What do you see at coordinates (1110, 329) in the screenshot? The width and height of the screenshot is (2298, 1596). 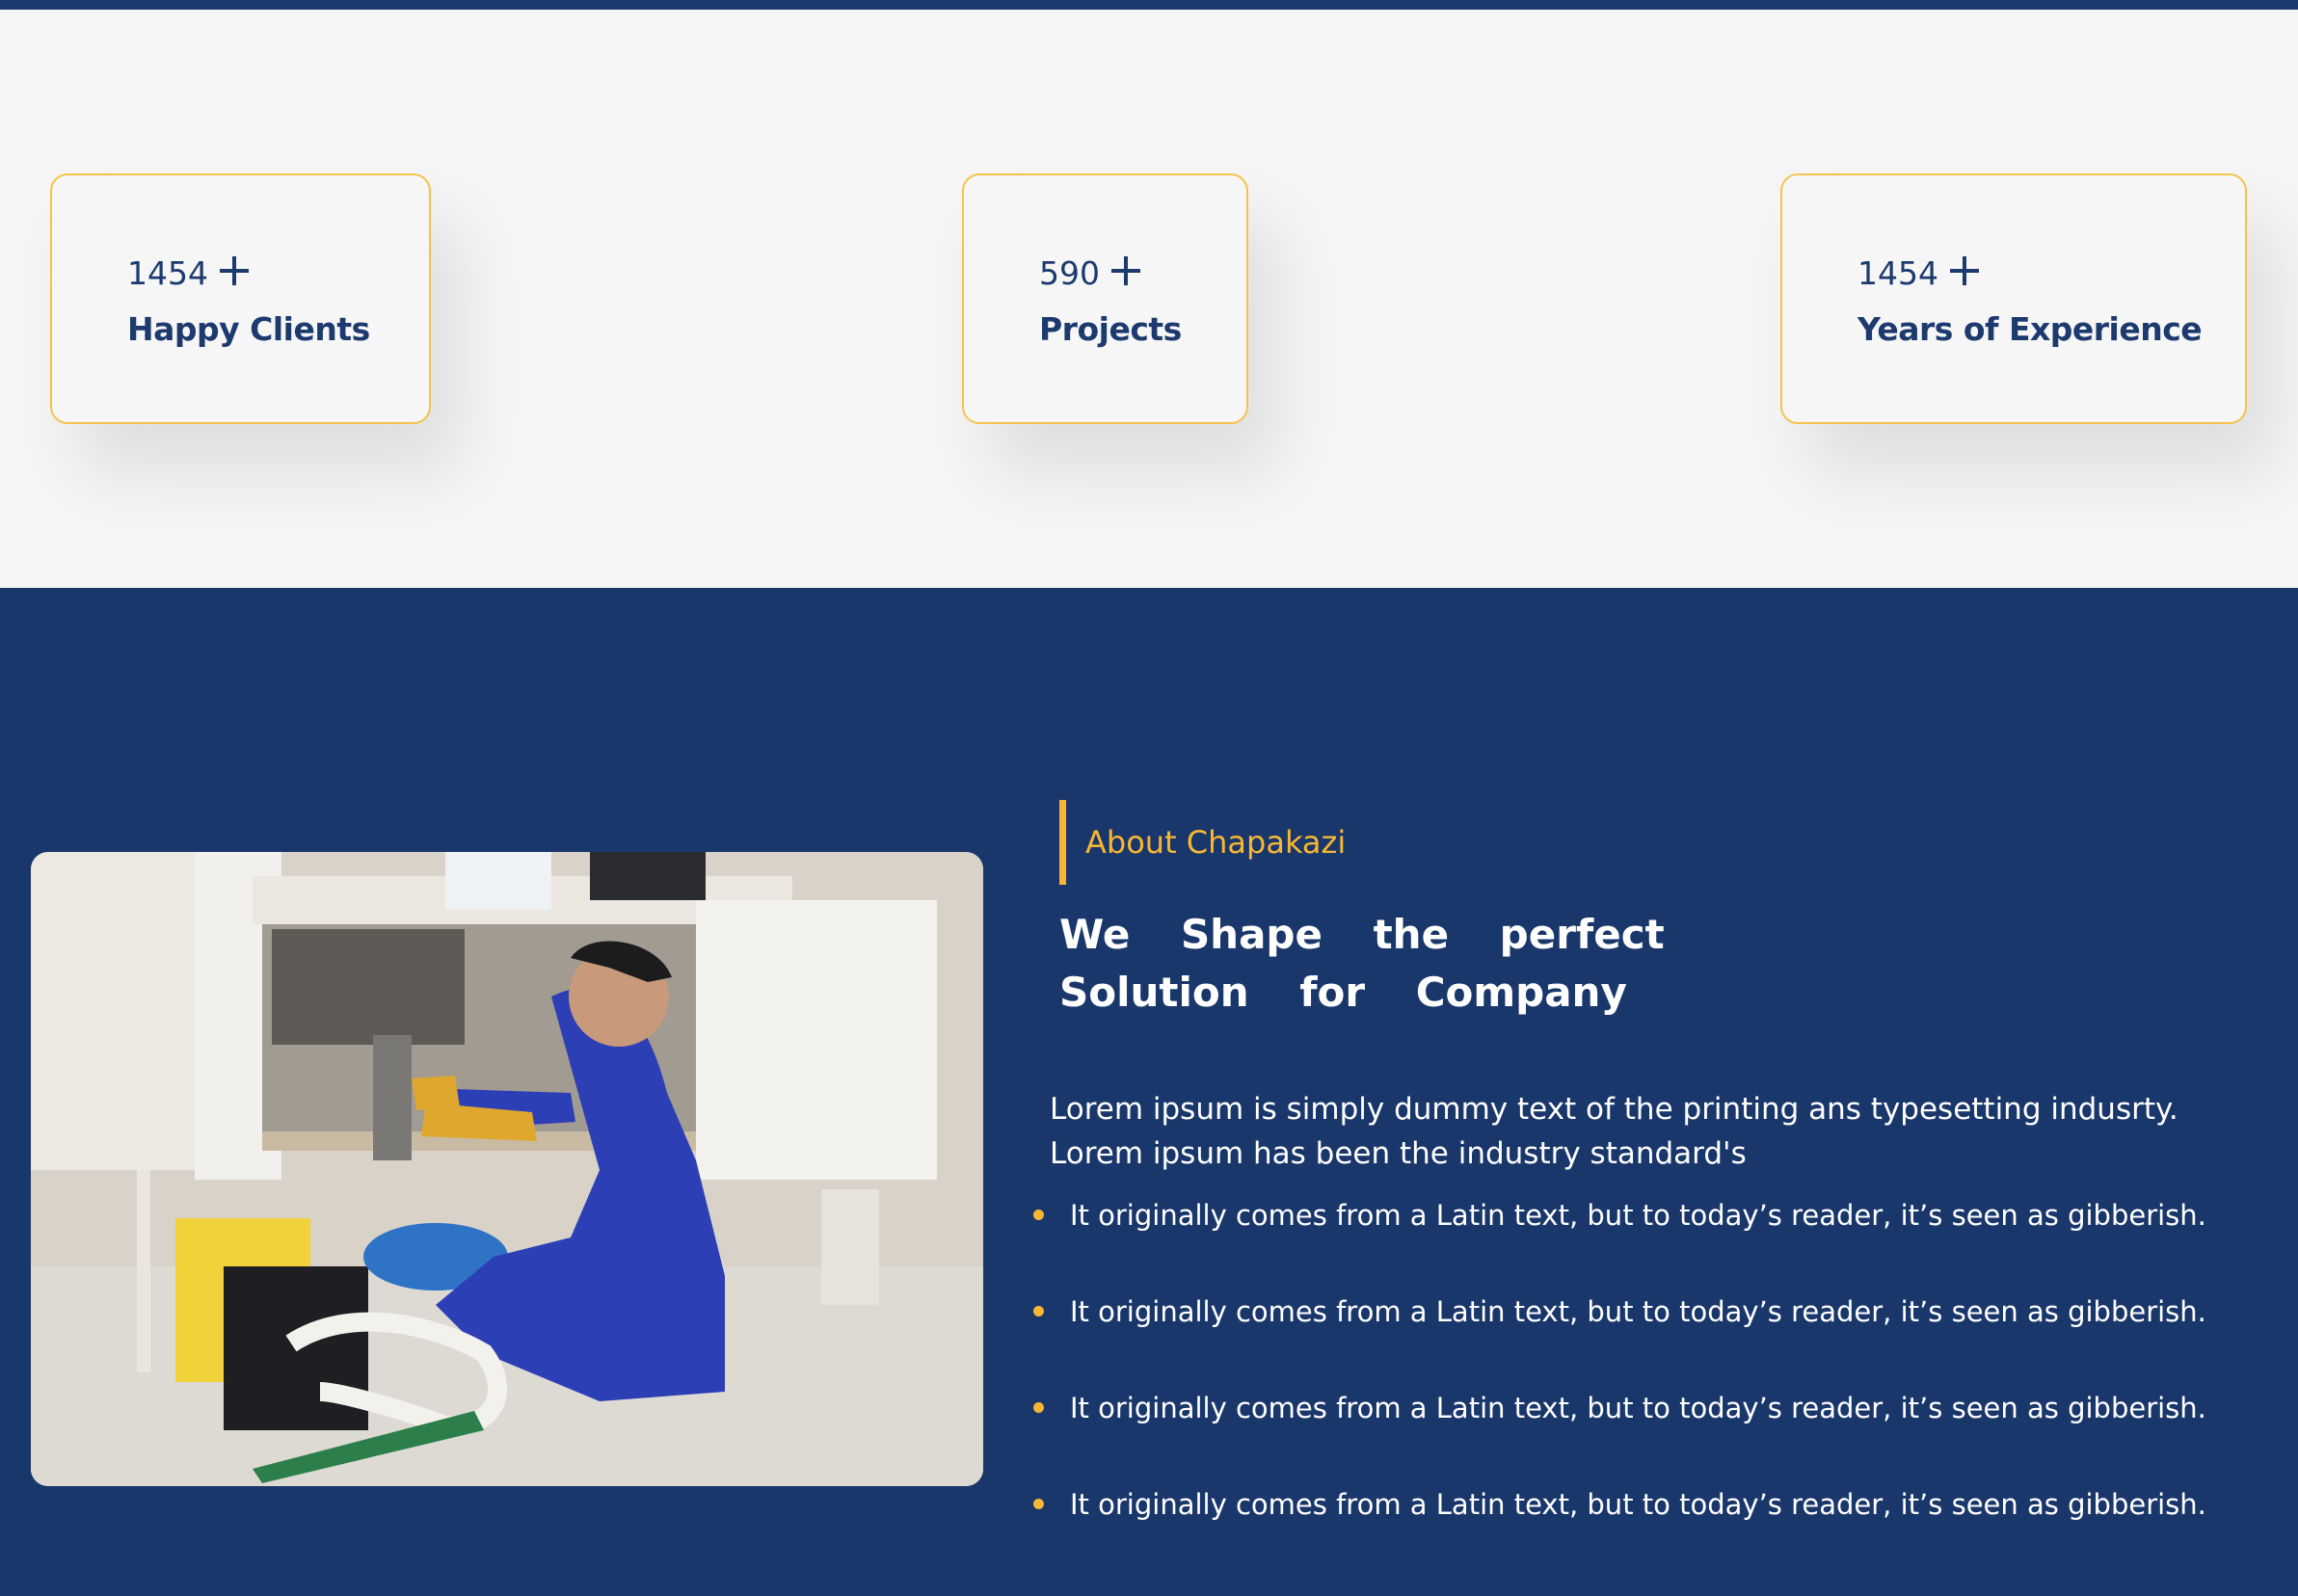 I see `stat-label: Projects` at bounding box center [1110, 329].